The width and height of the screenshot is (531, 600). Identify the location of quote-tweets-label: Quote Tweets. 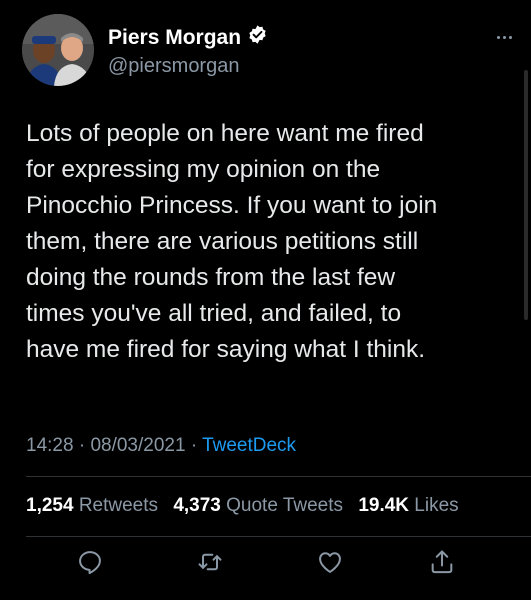
(285, 505).